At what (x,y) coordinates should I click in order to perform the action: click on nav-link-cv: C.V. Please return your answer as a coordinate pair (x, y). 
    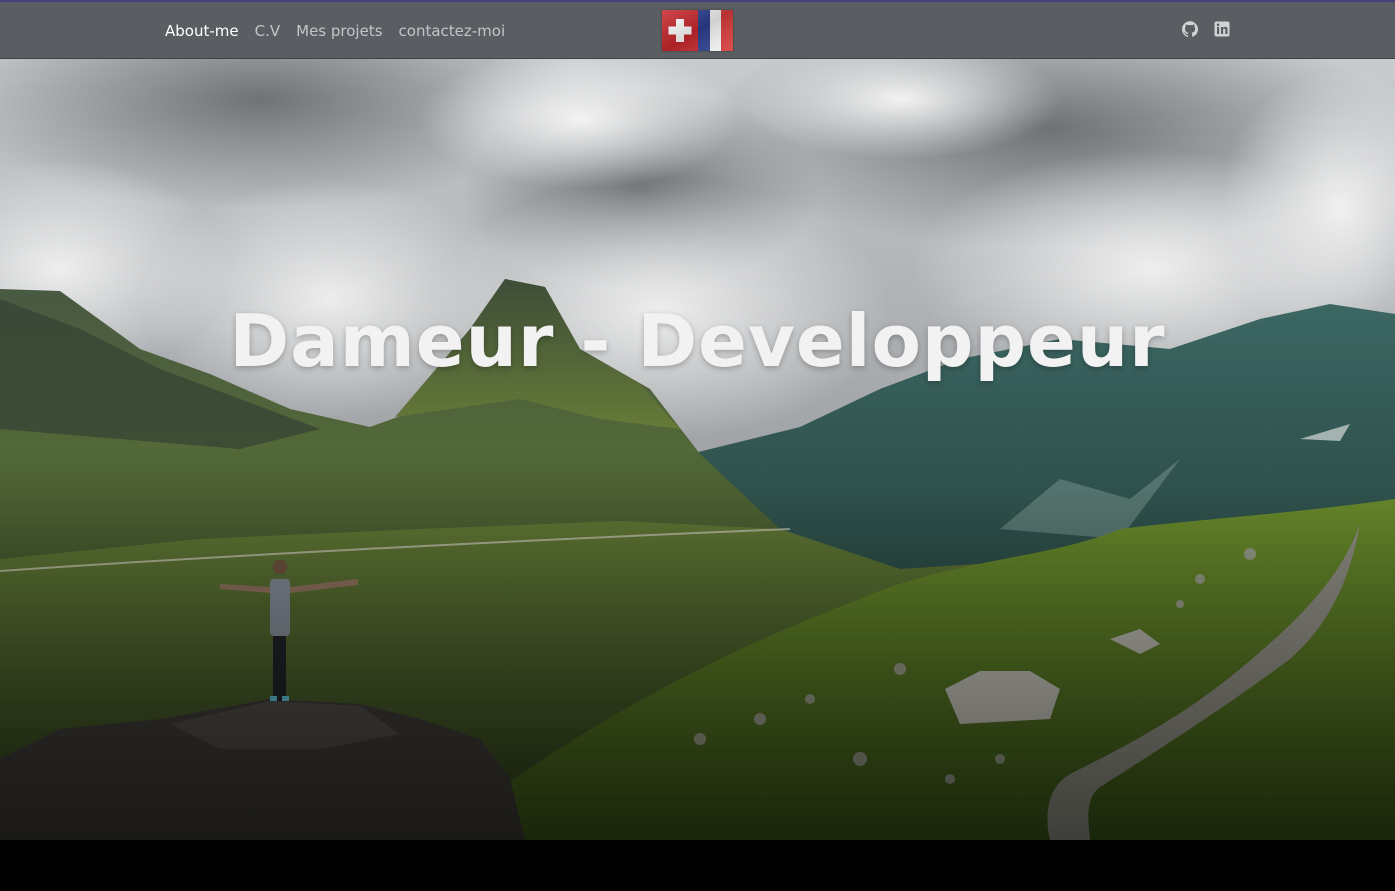
    Looking at the image, I should click on (268, 31).